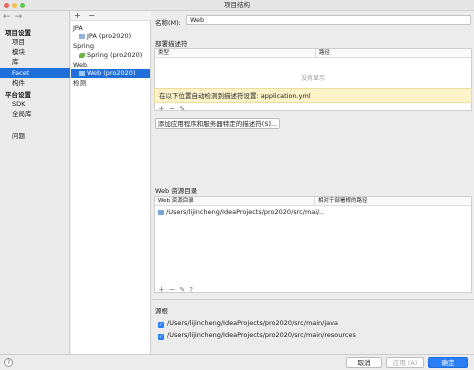 The height and width of the screenshot is (370, 474). Describe the element at coordinates (174, 201) in the screenshot. I see `col-web-resource-dir: Web 资源目录` at that location.